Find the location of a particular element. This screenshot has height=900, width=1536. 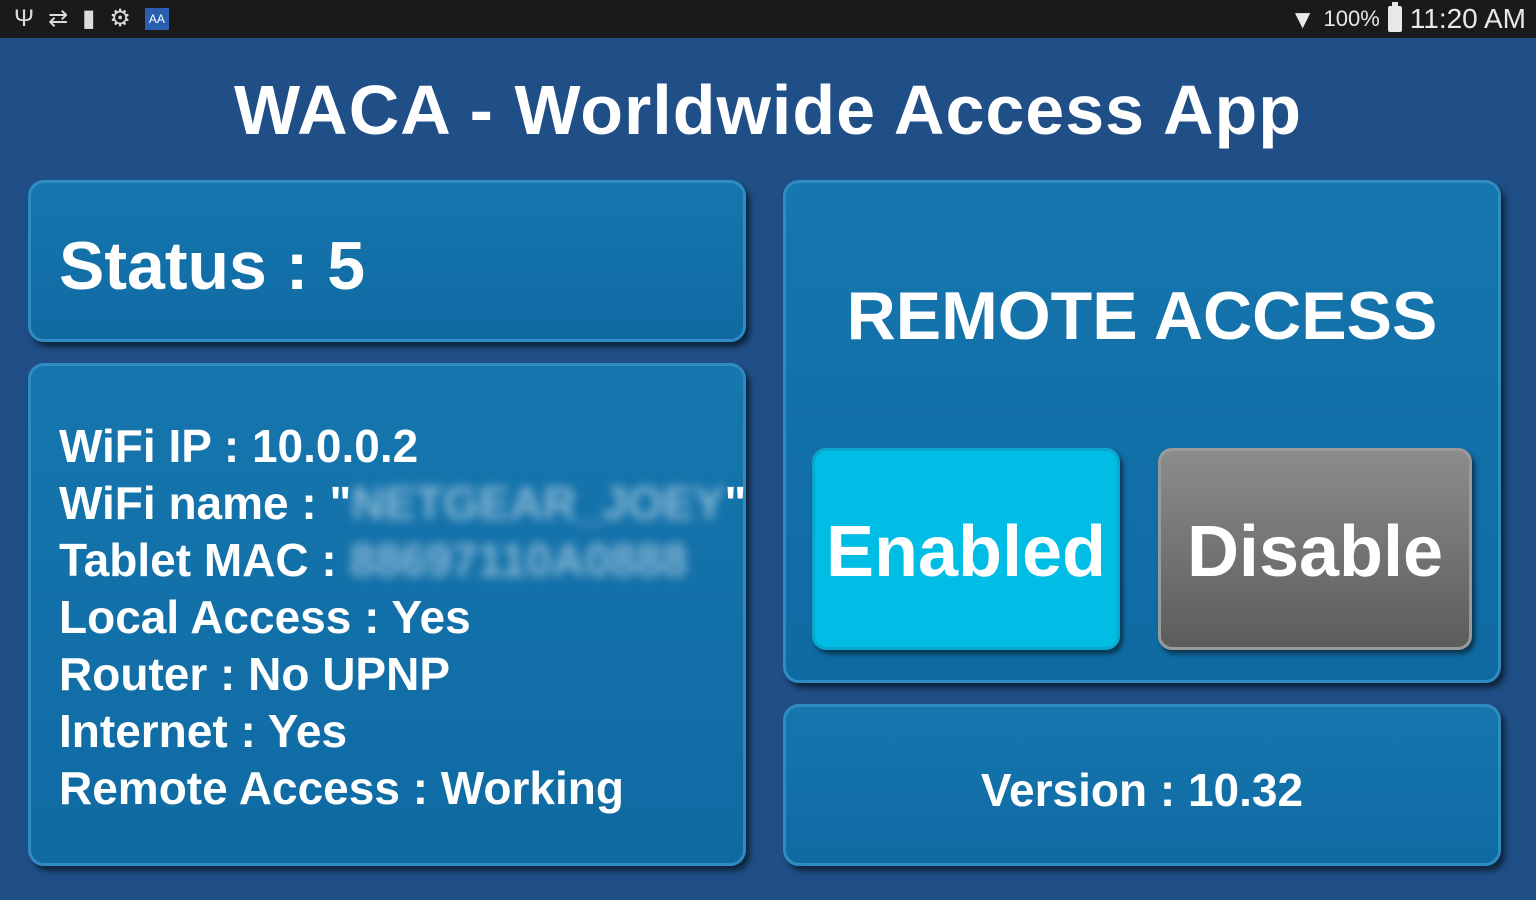

battery-percent: 100% is located at coordinates (1351, 18).